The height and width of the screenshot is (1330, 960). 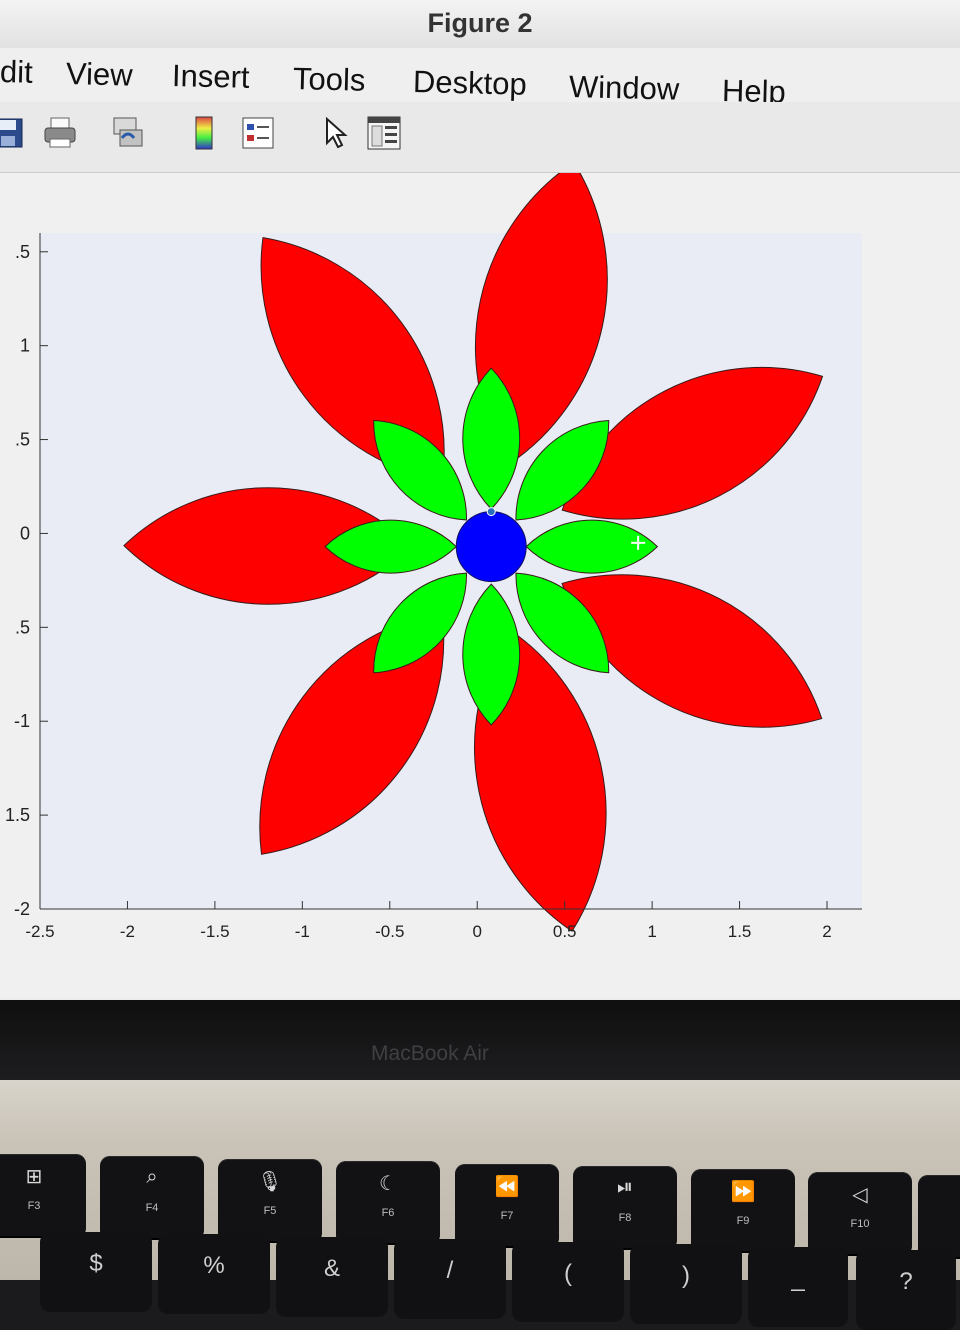 I want to click on key-label: F7, so click(x=507, y=1216).